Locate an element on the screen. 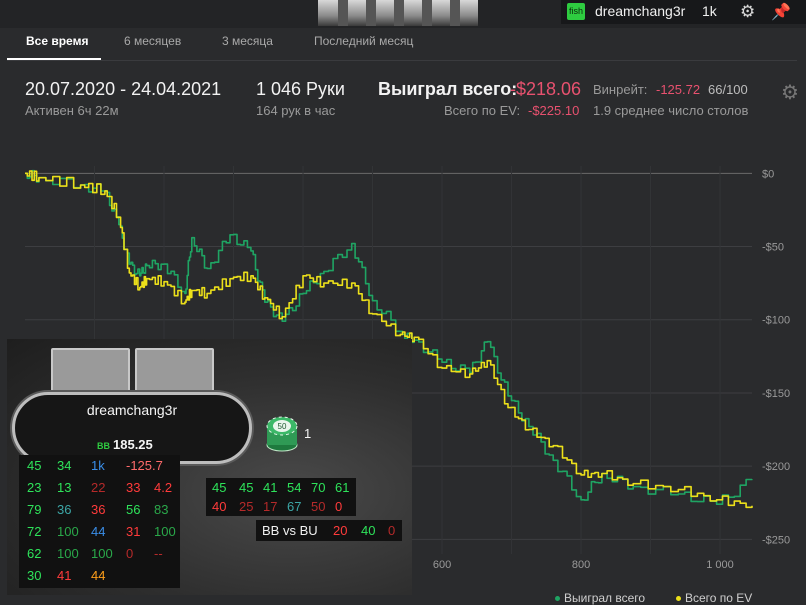  y-tick-label: -$50 is located at coordinates (773, 248).